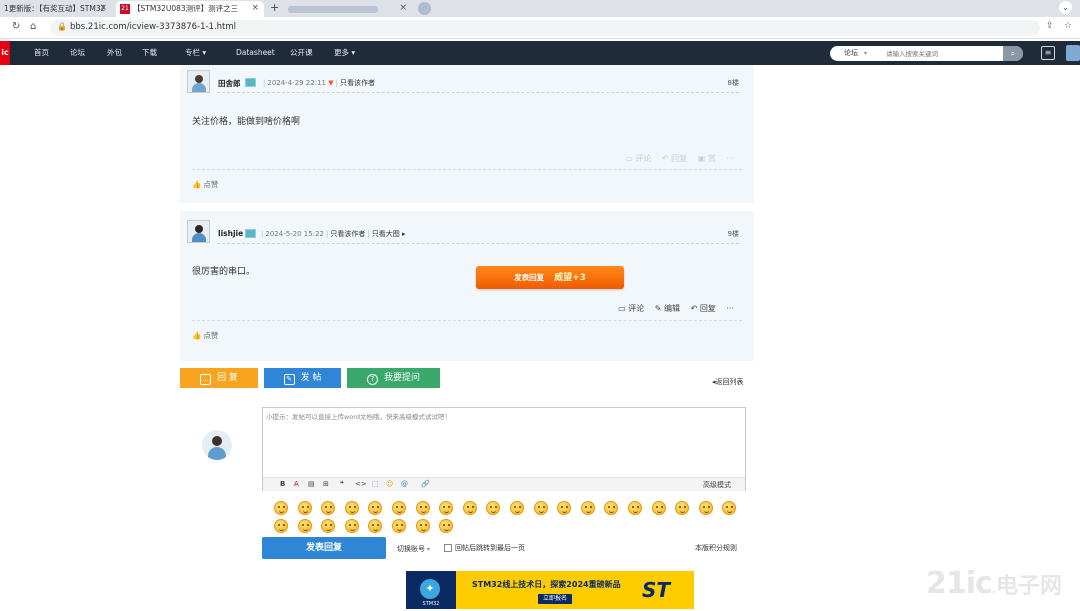 The width and height of the screenshot is (1080, 611). I want to click on menu-icon: ≡, so click(1048, 53).